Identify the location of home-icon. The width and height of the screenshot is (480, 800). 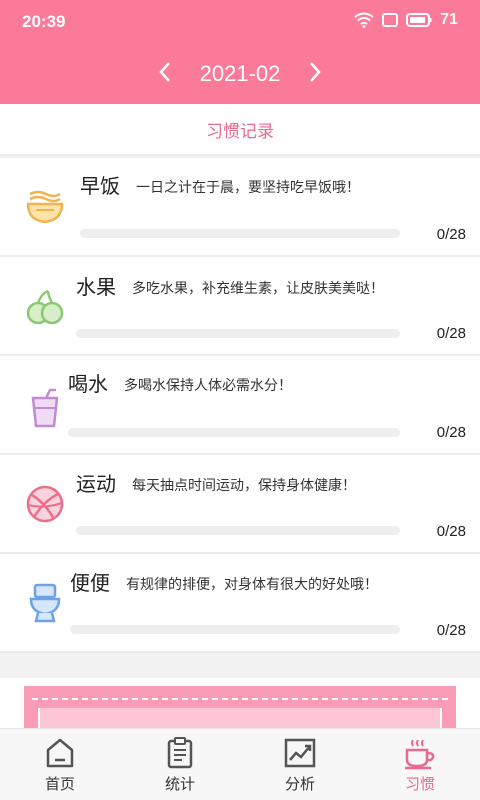
(60, 753).